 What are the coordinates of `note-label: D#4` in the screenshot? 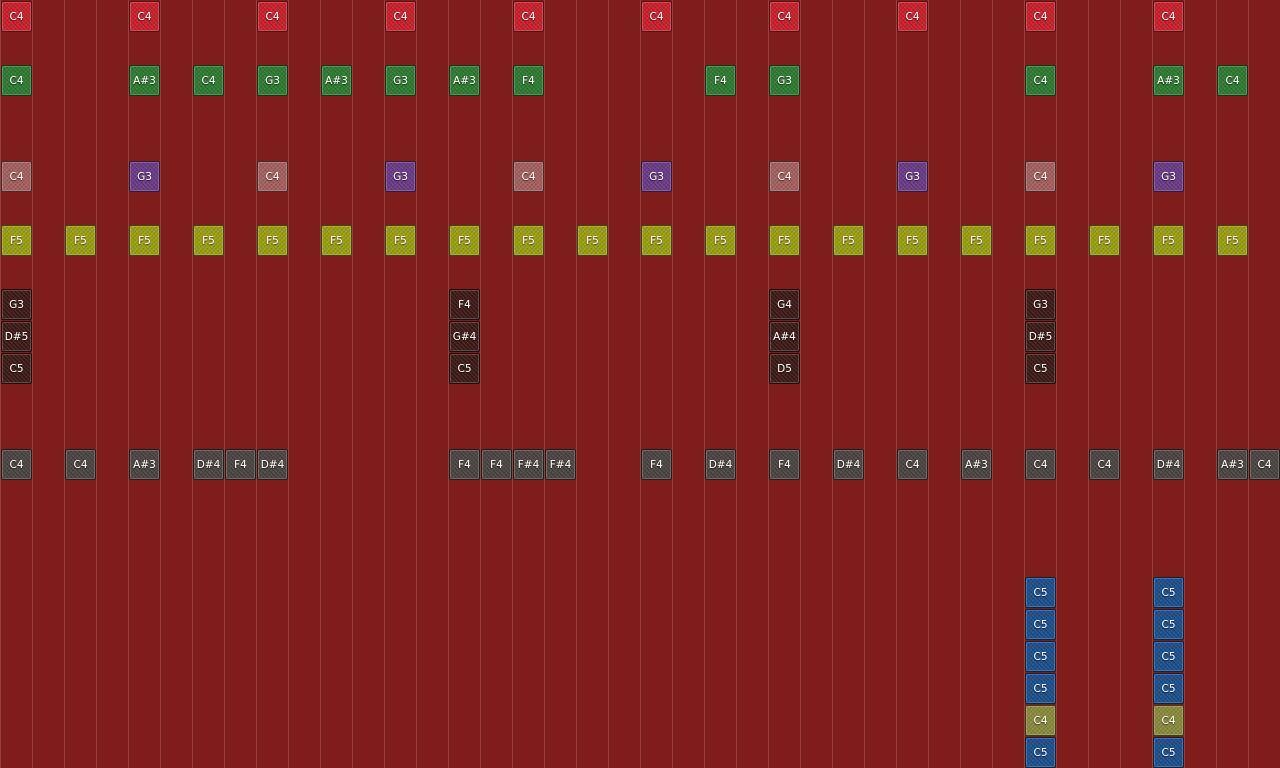 It's located at (1168, 464).